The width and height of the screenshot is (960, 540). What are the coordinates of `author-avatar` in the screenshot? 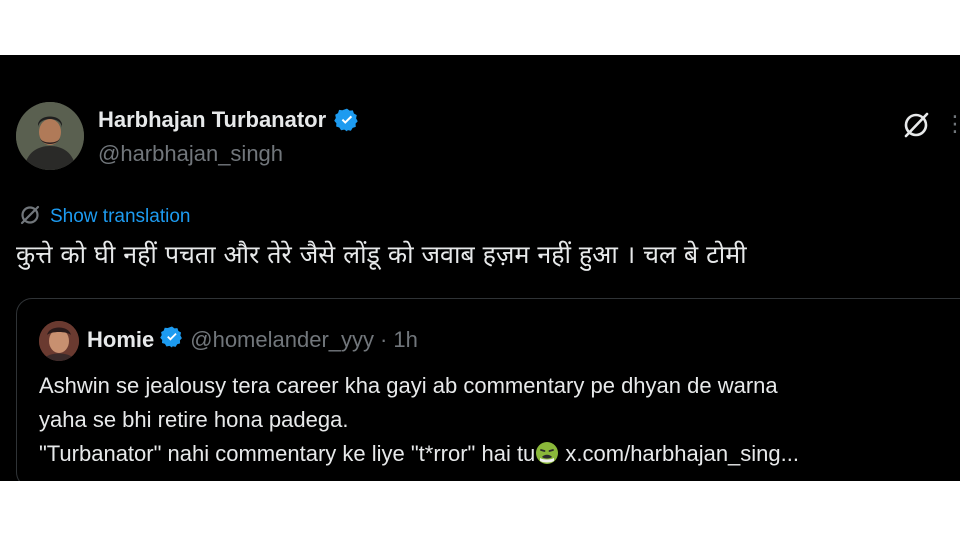 It's located at (50, 136).